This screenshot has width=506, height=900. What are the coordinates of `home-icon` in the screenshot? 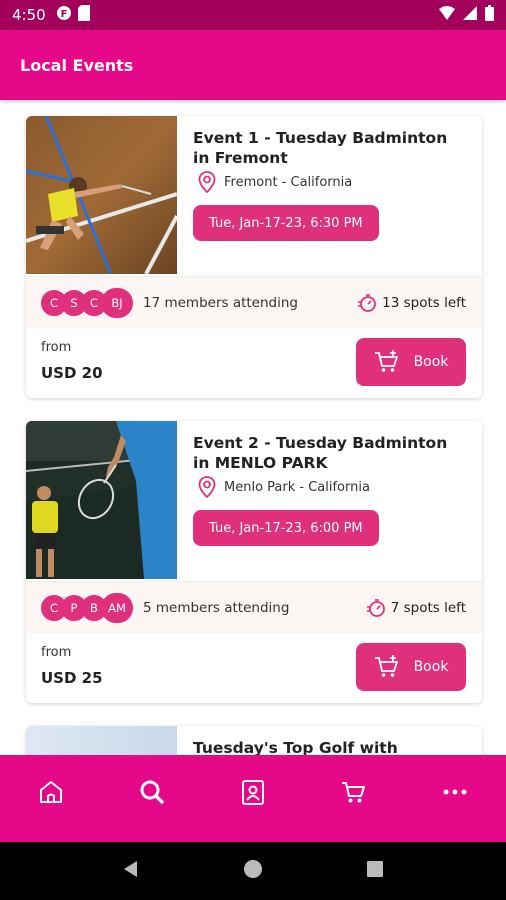 It's located at (50, 791).